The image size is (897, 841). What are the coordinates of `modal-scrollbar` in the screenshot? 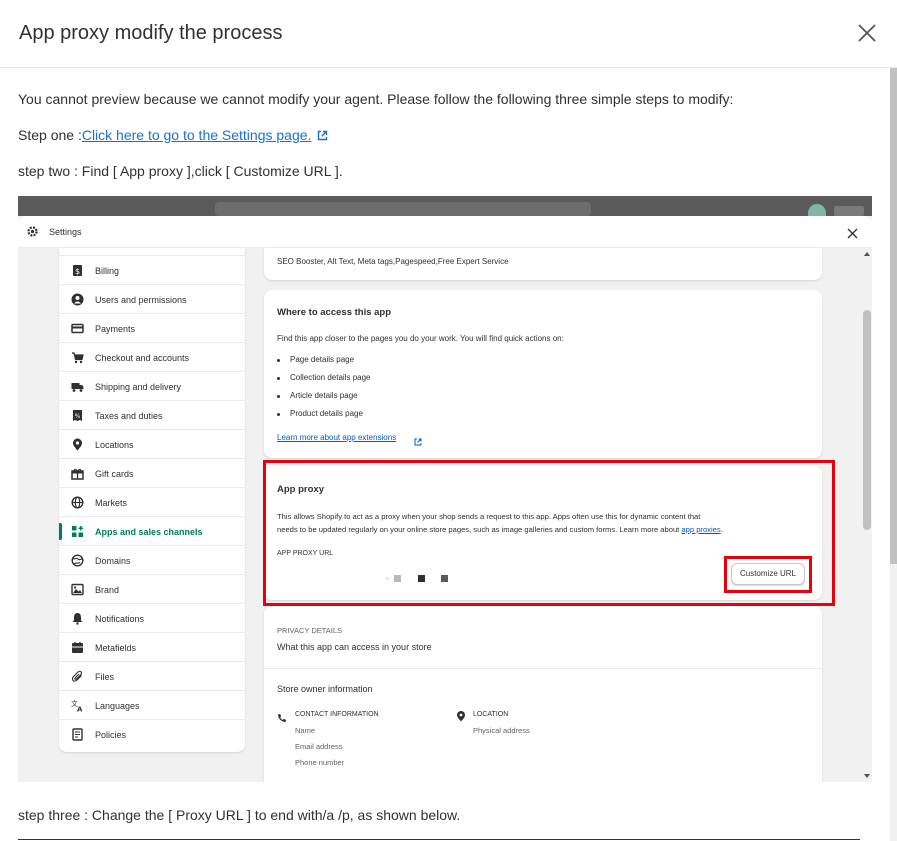 It's located at (893, 454).